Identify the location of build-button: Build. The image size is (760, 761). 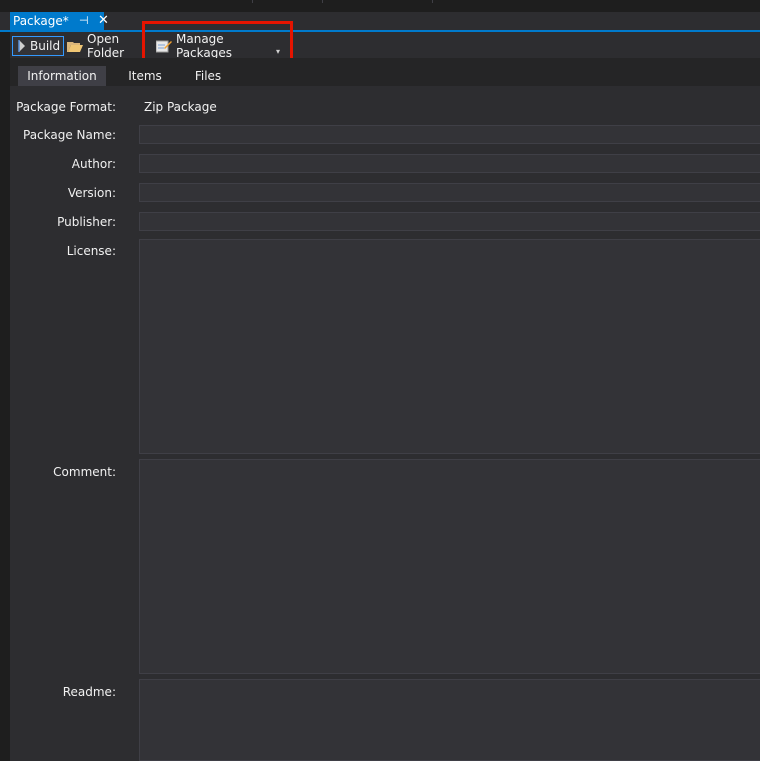
(38, 46).